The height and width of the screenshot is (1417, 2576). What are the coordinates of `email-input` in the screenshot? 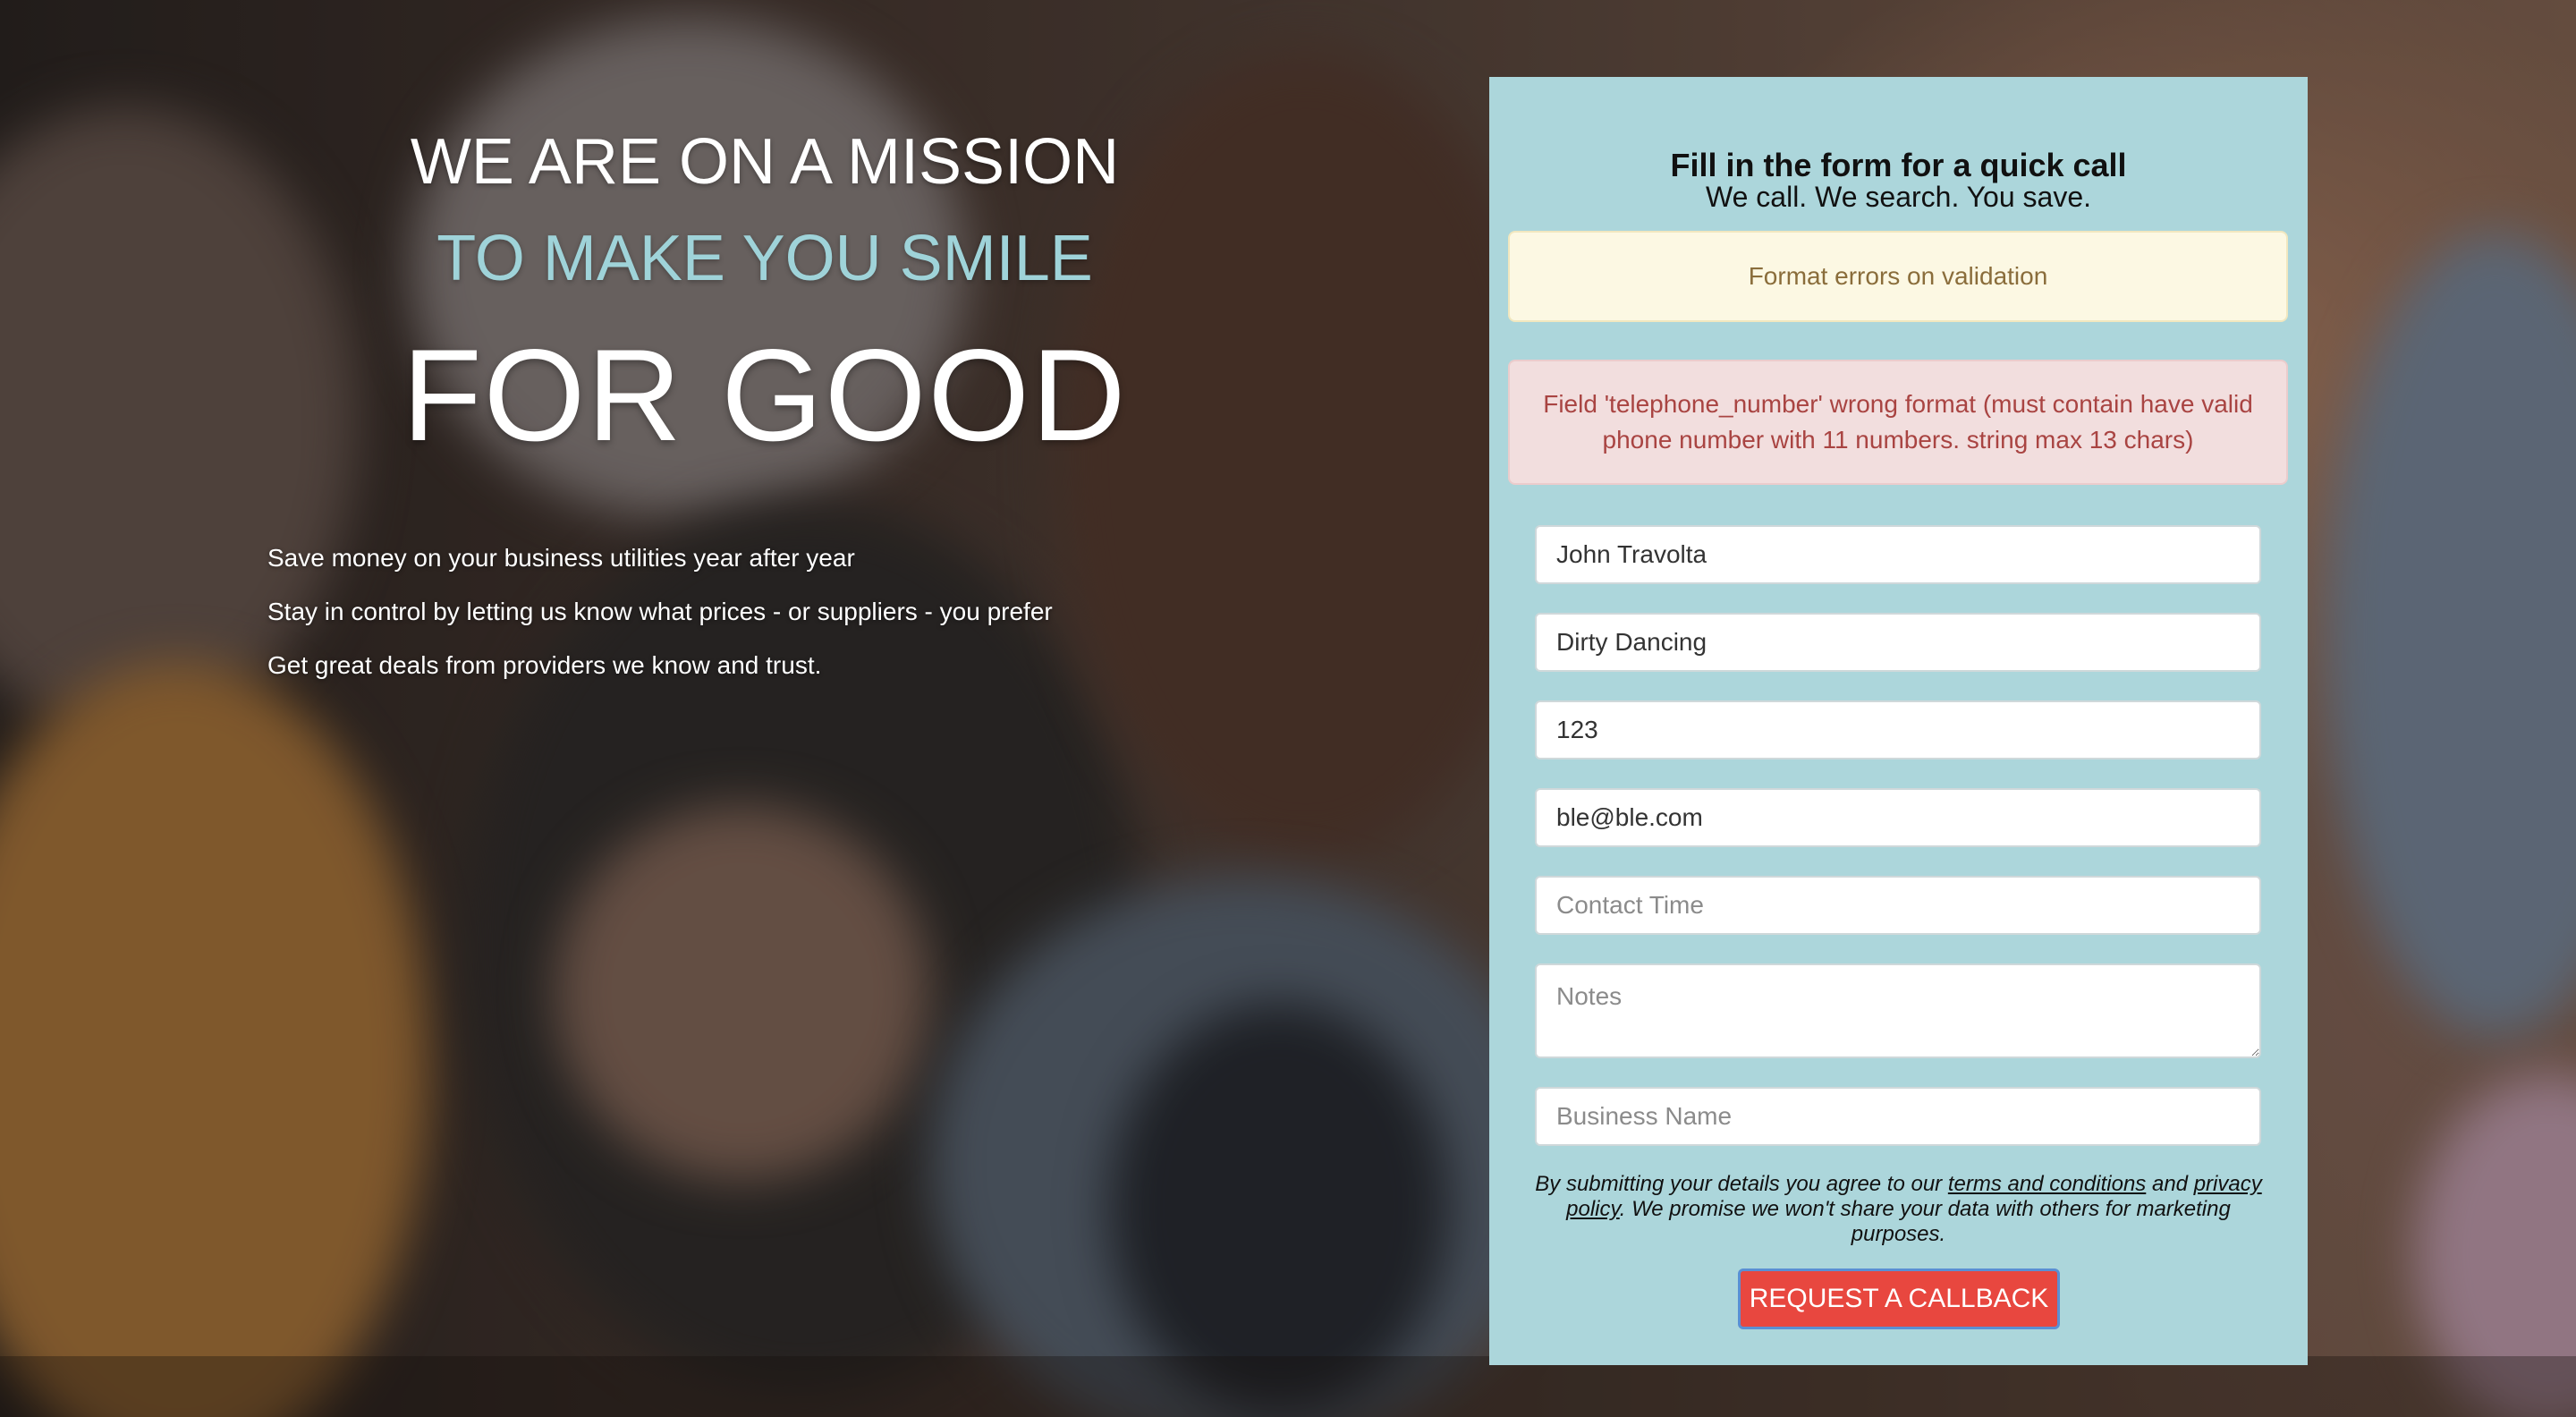 It's located at (1898, 818).